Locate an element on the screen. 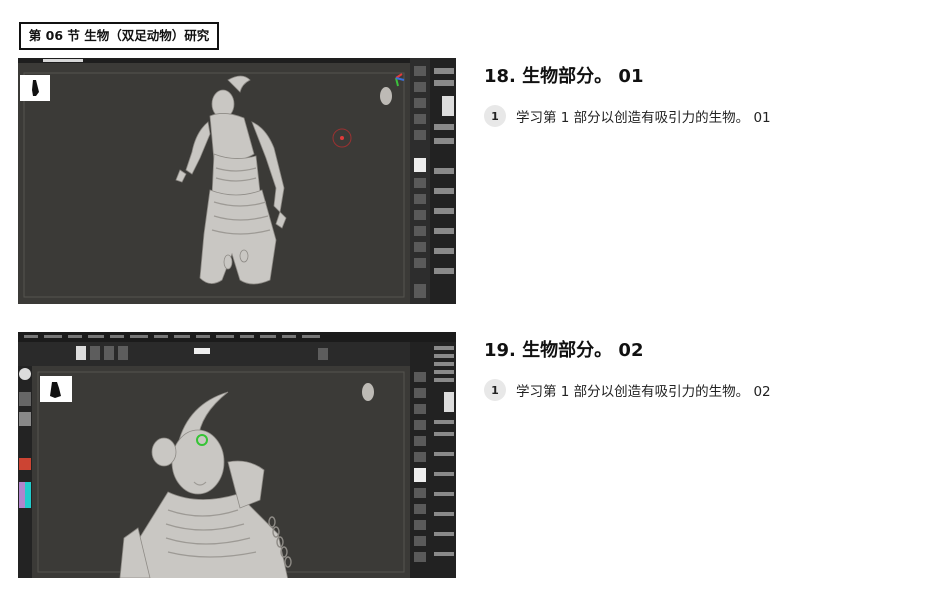 This screenshot has width=930, height=594. step-text: 学习第 1 部分以创造有吸引力的生物。 02 is located at coordinates (643, 392).